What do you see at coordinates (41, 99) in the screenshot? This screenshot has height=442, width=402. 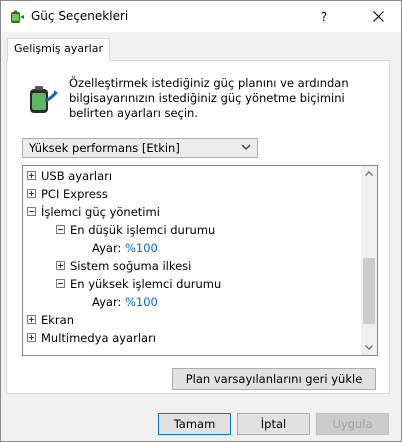 I see `battery-power-icon` at bounding box center [41, 99].